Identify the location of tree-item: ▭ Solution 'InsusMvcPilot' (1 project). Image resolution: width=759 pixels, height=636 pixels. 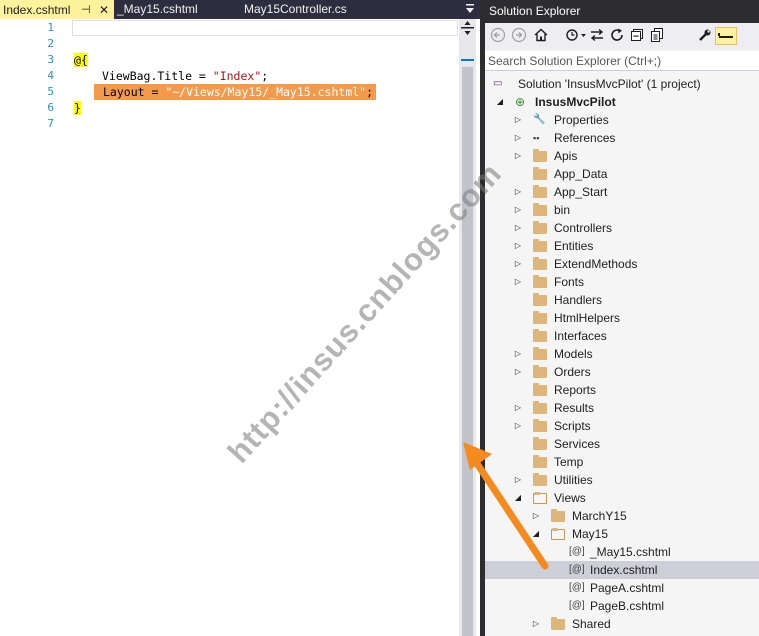
(622, 84).